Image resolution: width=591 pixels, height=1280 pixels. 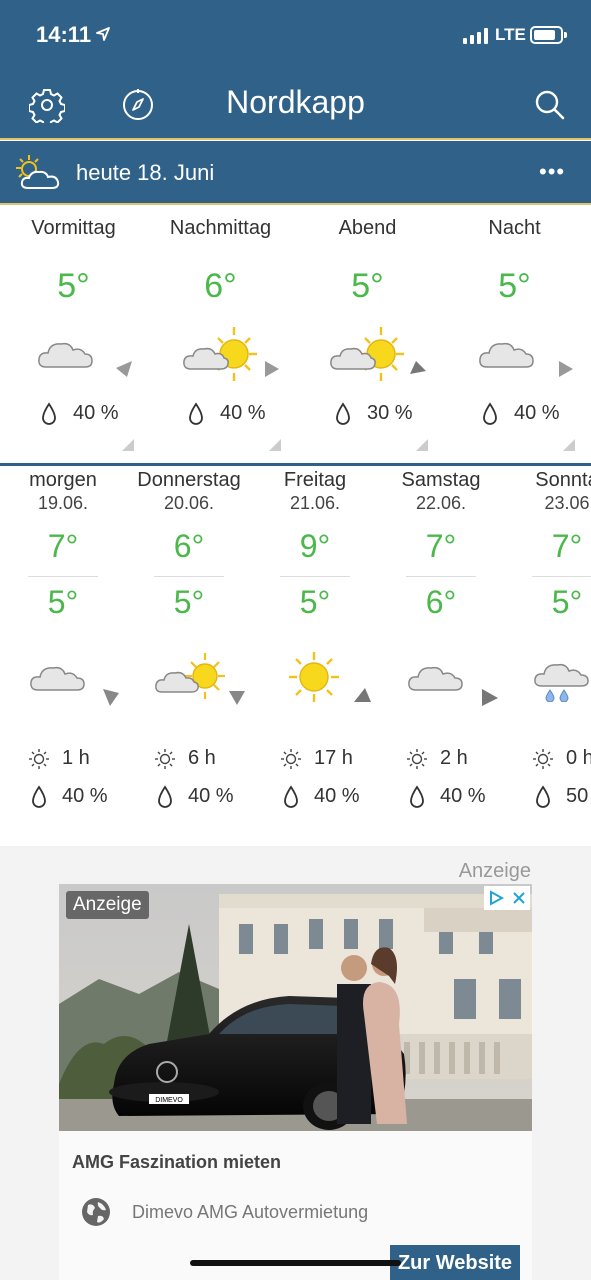 What do you see at coordinates (295, 102) in the screenshot?
I see `location-title: Nordkapp` at bounding box center [295, 102].